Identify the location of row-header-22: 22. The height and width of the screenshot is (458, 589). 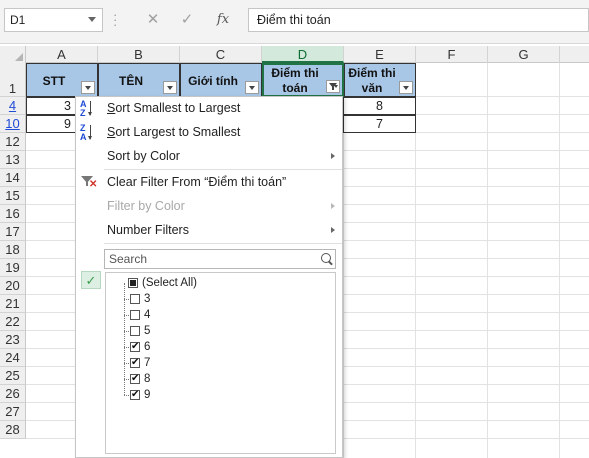
(13, 322).